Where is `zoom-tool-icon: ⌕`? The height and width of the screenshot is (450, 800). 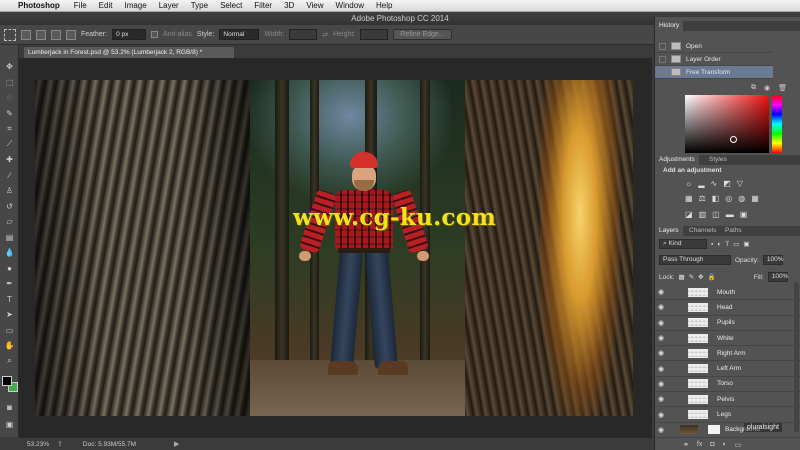 zoom-tool-icon: ⌕ is located at coordinates (9, 362).